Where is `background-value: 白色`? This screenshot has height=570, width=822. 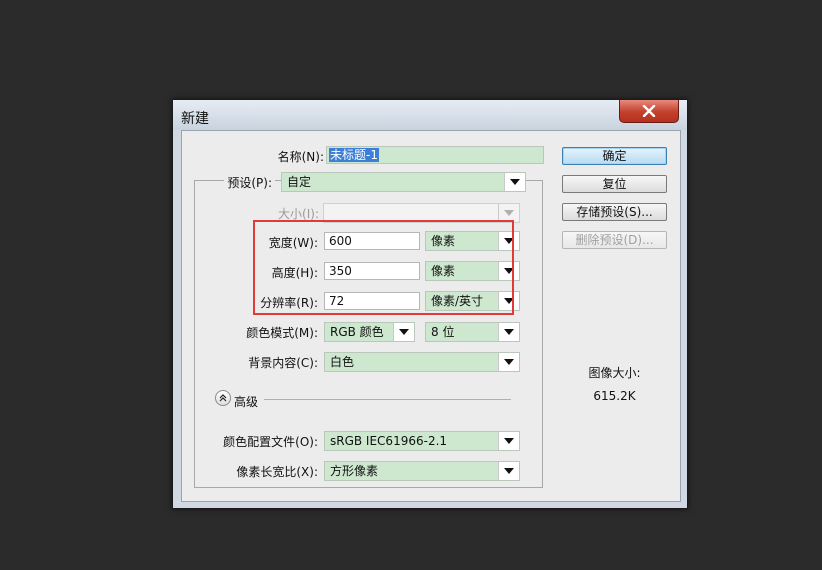
background-value: 白色 is located at coordinates (342, 362).